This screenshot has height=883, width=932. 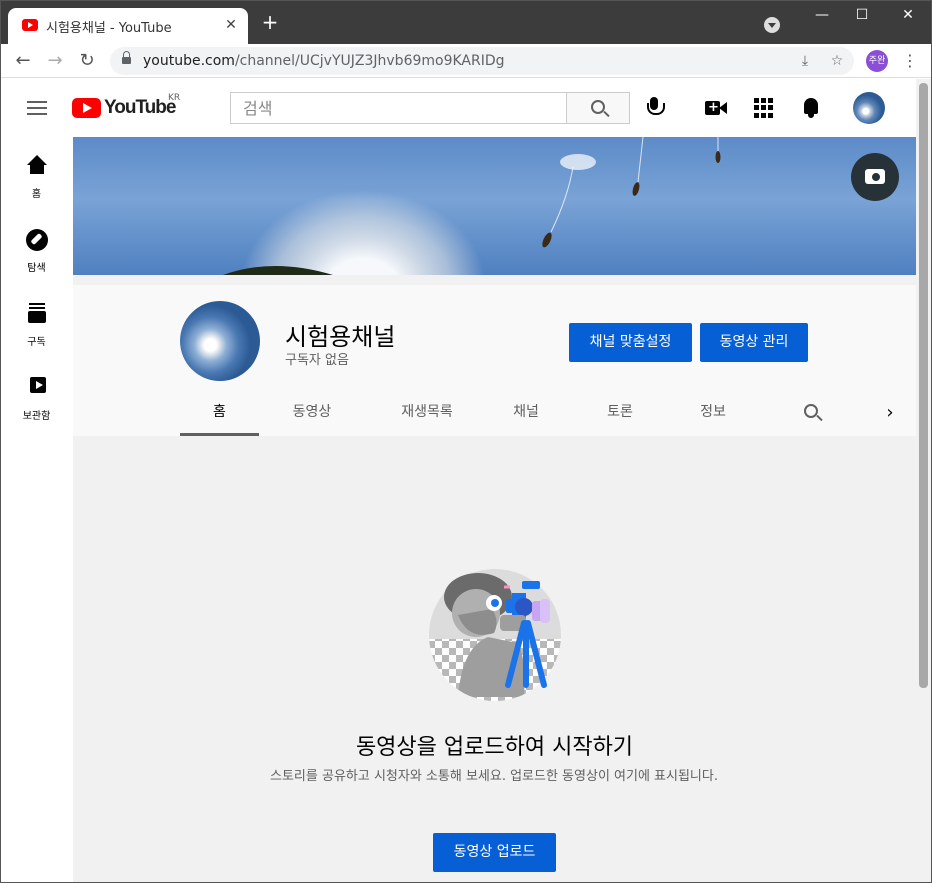 I want to click on notifications-bell-icon, so click(x=812, y=108).